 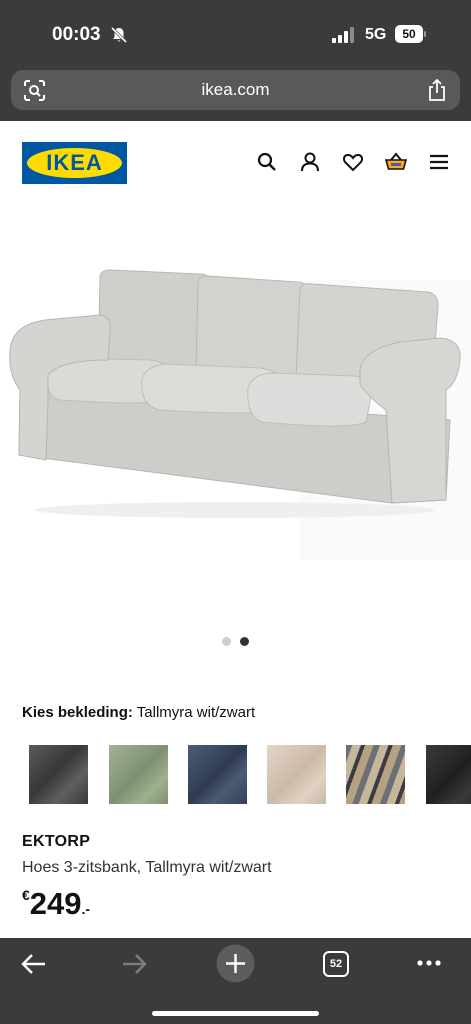 I want to click on ikea-logo: IKEA, so click(x=74, y=163).